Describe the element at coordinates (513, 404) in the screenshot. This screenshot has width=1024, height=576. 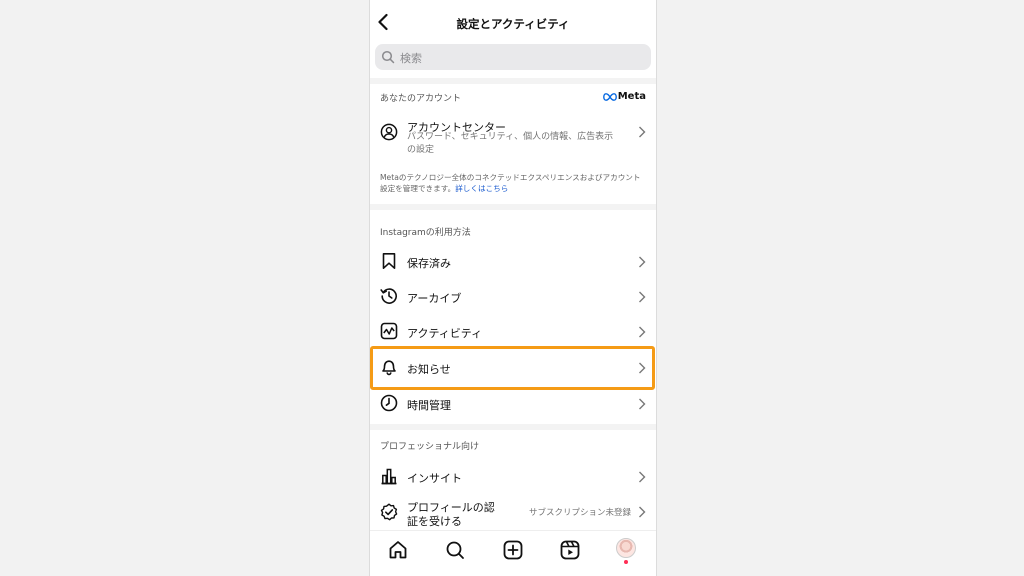
I see `menu-item-time-management: 時間管理` at that location.